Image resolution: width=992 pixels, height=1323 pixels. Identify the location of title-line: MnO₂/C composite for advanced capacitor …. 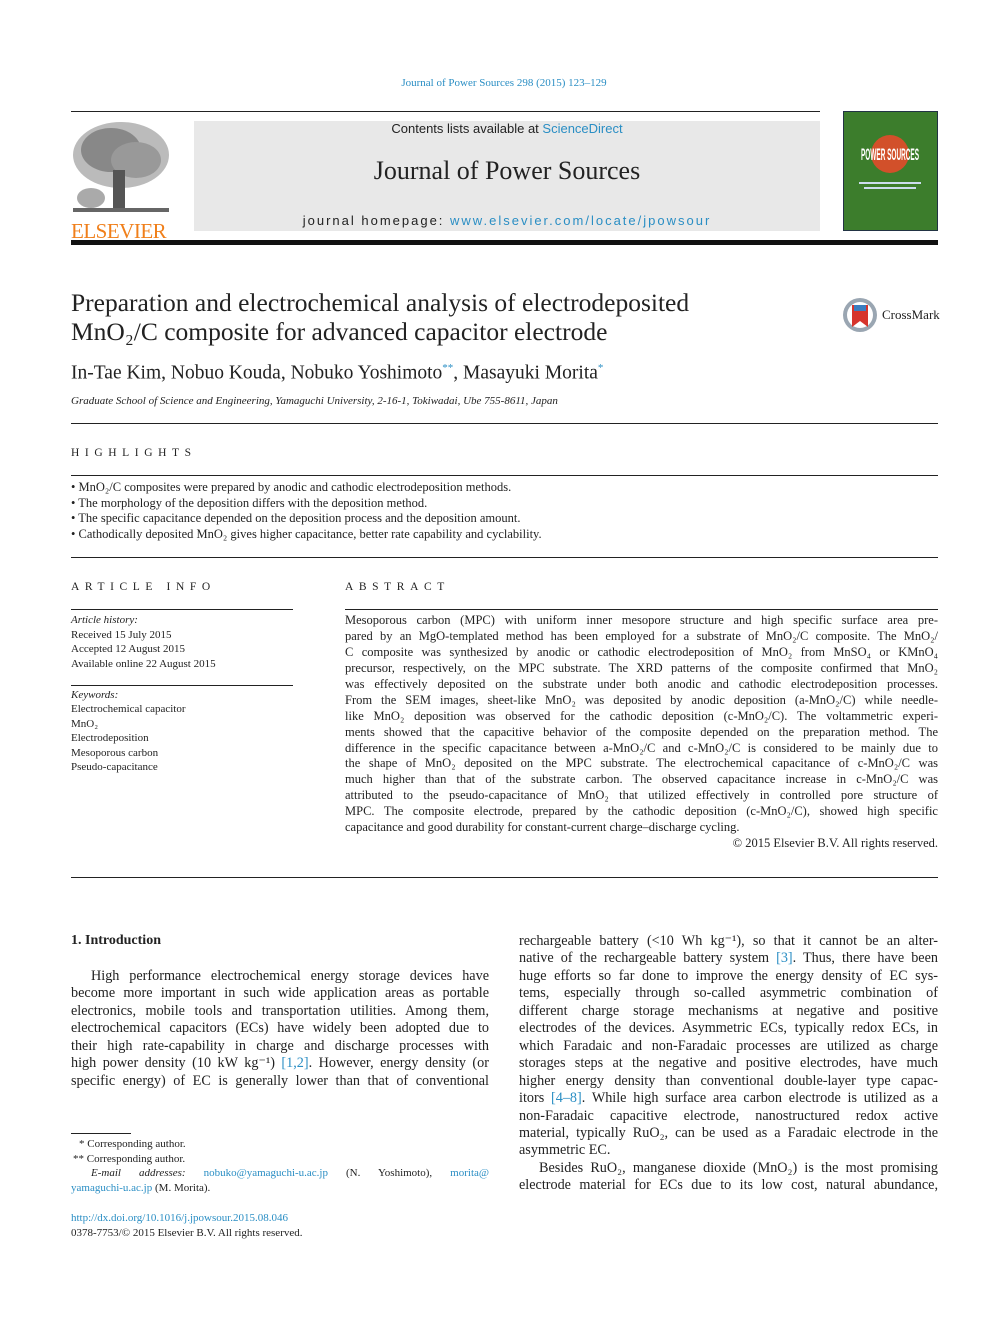
(339, 331).